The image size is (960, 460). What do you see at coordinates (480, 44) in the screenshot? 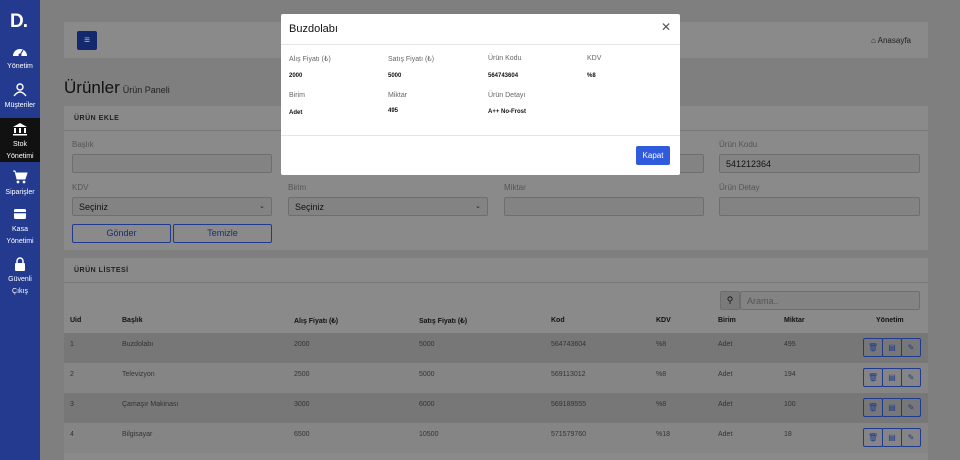
I see `modal-divider` at bounding box center [480, 44].